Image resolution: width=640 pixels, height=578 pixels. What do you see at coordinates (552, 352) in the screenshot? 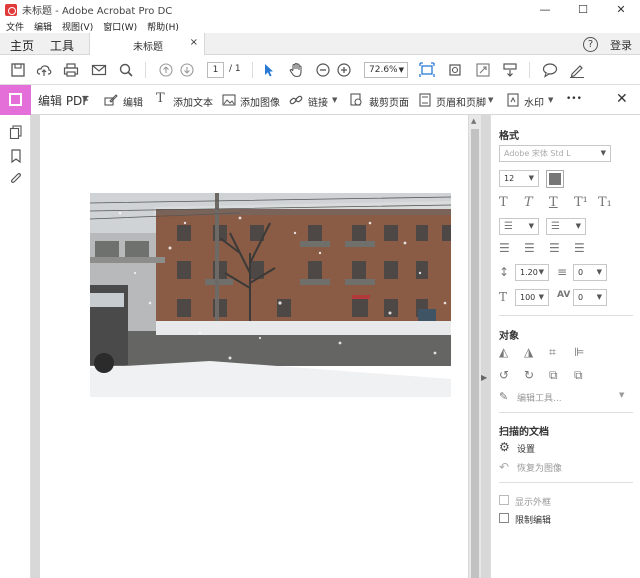
I see `crop-image-icon: ⌗` at bounding box center [552, 352].